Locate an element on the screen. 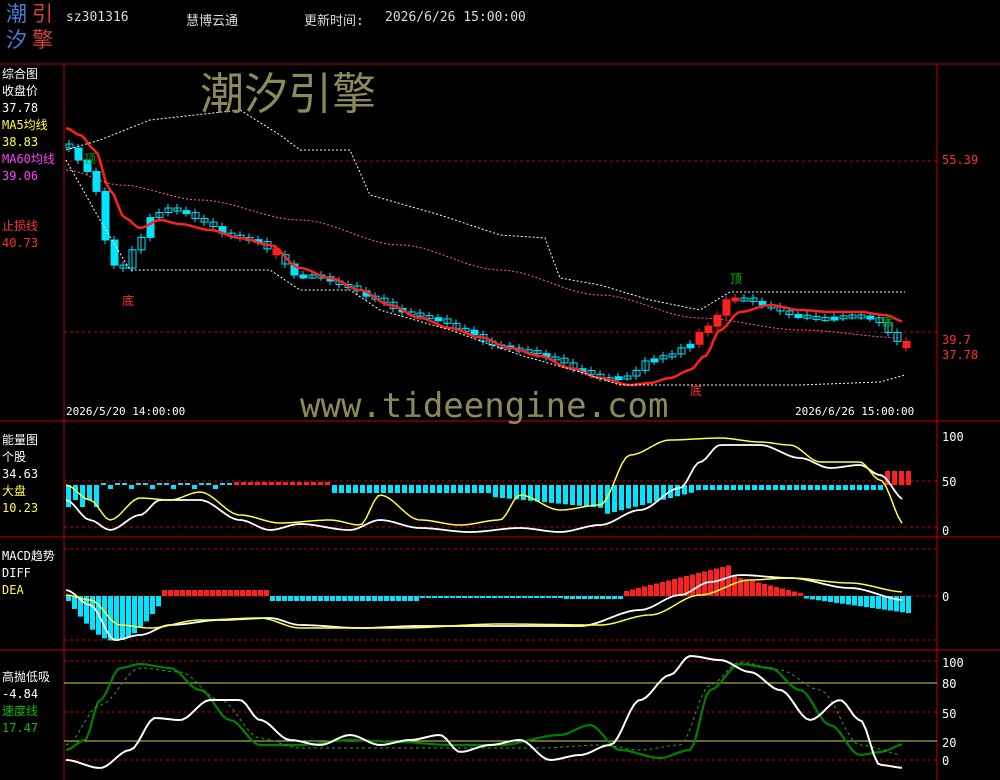  top-mark: 顶 is located at coordinates (736, 279).